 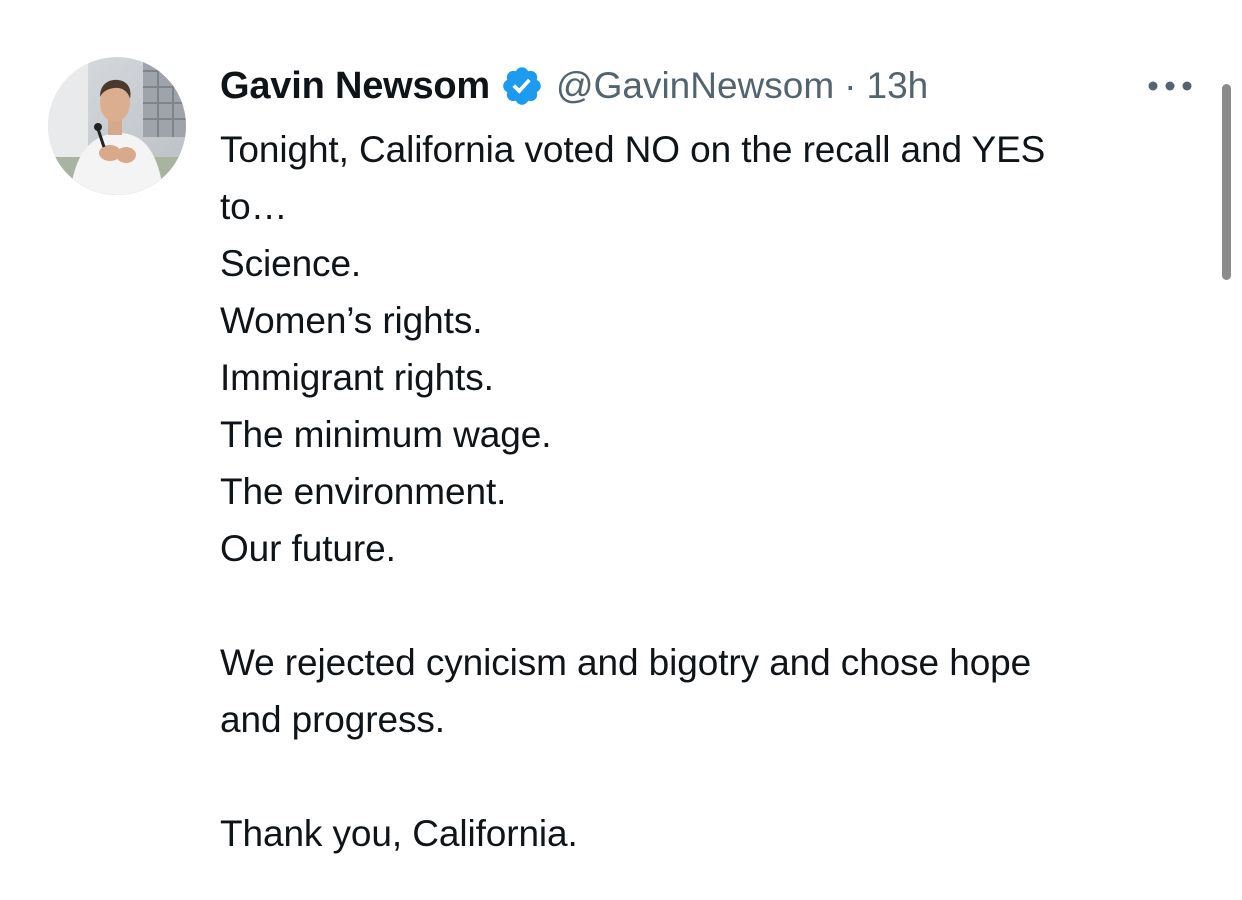 What do you see at coordinates (386, 434) in the screenshot?
I see `tweet-line: The minimum wage.` at bounding box center [386, 434].